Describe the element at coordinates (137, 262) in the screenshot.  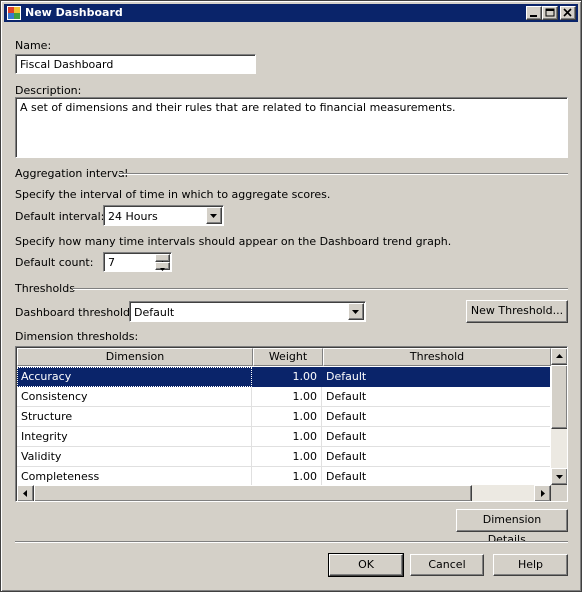
I see `count-spinner: 7` at that location.